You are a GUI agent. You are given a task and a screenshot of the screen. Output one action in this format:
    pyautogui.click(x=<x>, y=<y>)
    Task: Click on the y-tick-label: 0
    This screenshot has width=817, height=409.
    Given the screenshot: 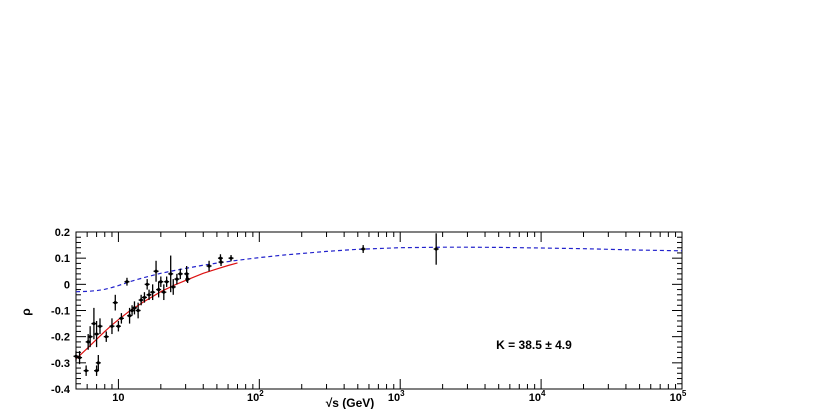 What is the action you would take?
    pyautogui.click(x=67, y=285)
    